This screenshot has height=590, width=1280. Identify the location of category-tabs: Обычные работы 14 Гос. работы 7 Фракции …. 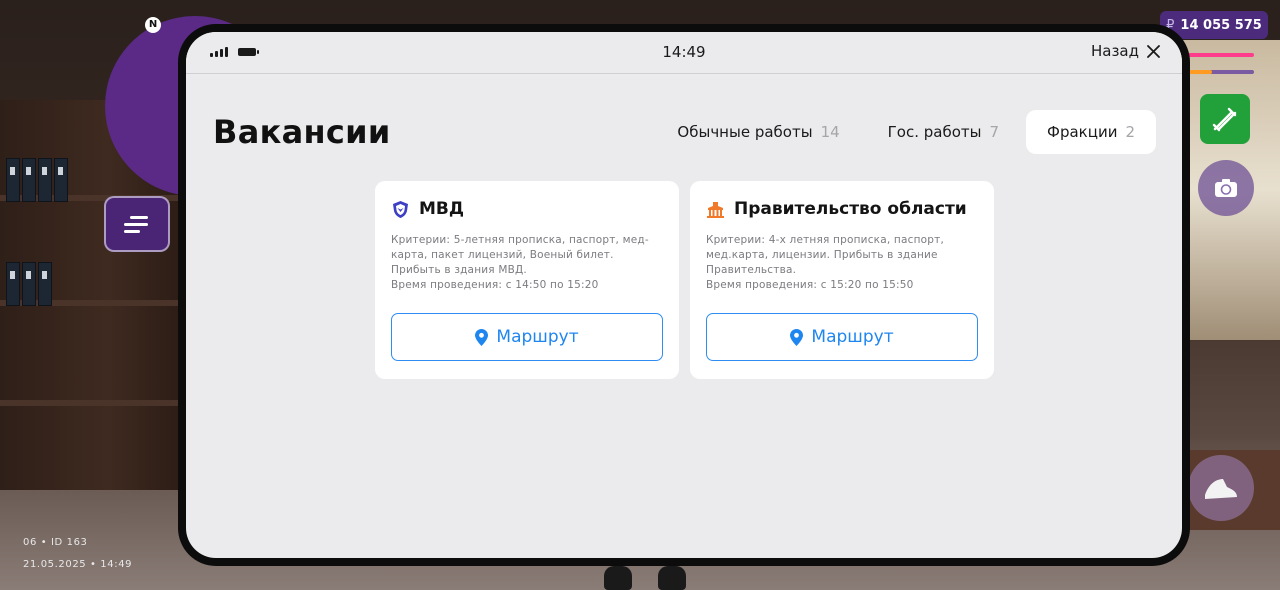
(906, 132).